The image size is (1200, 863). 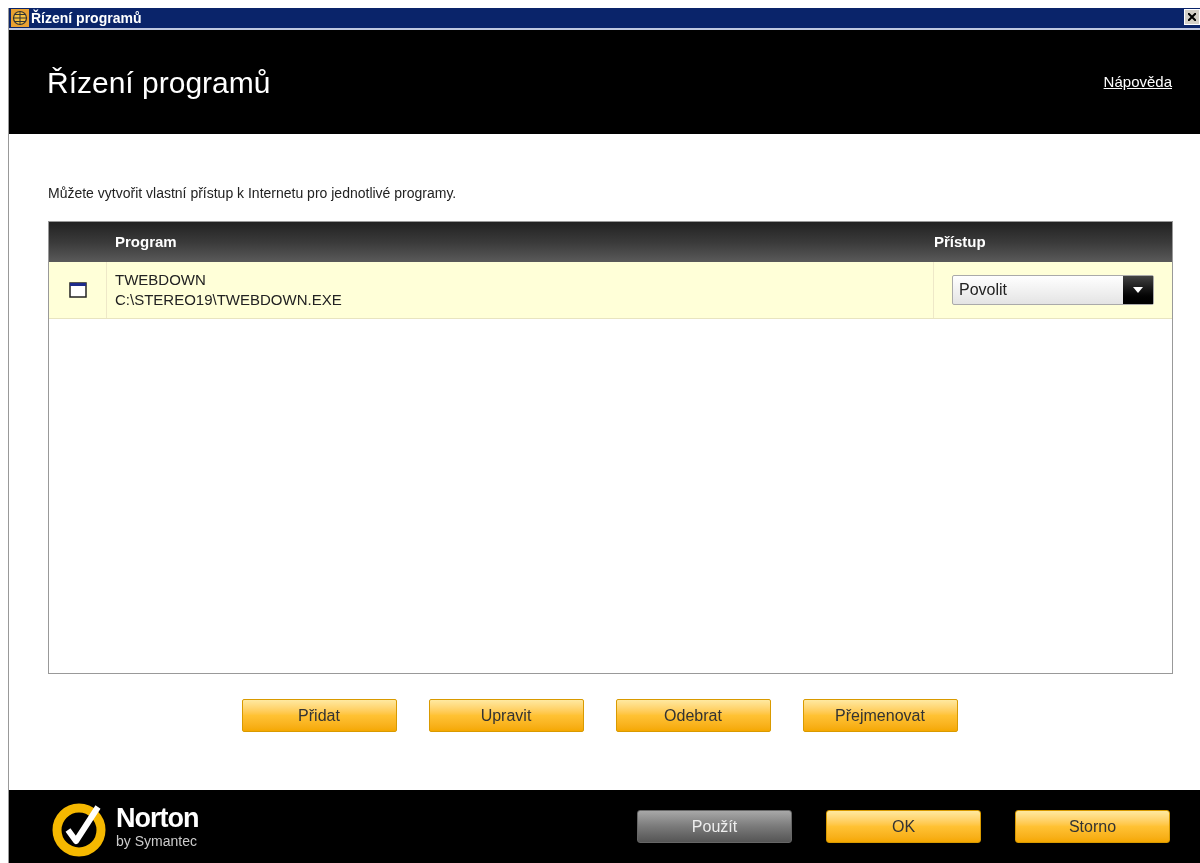 What do you see at coordinates (157, 841) in the screenshot?
I see `brand-subtitle: by Symantec` at bounding box center [157, 841].